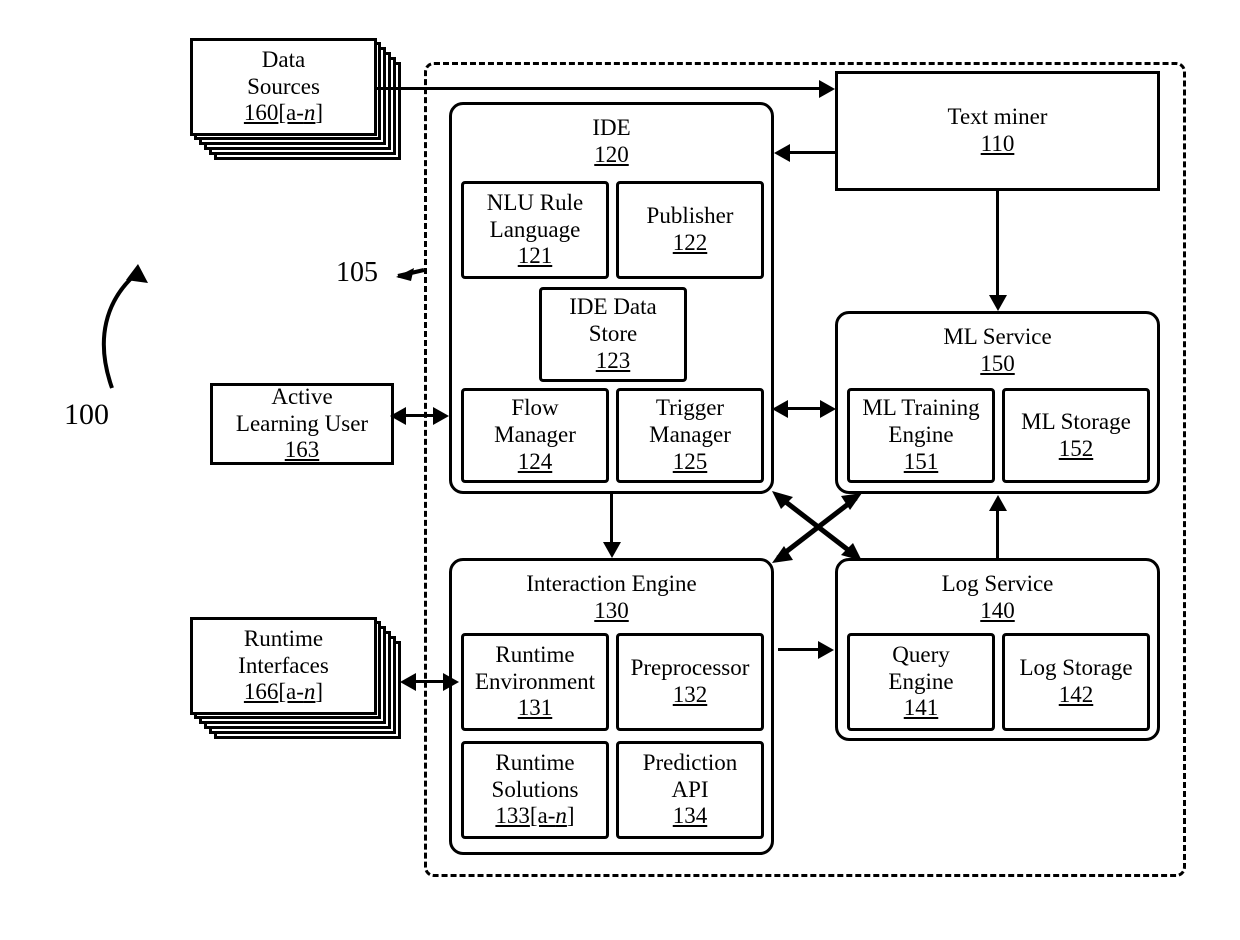 The image size is (1240, 940). Describe the element at coordinates (535, 708) in the screenshot. I see `runtime-environment-ref: 131` at that location.